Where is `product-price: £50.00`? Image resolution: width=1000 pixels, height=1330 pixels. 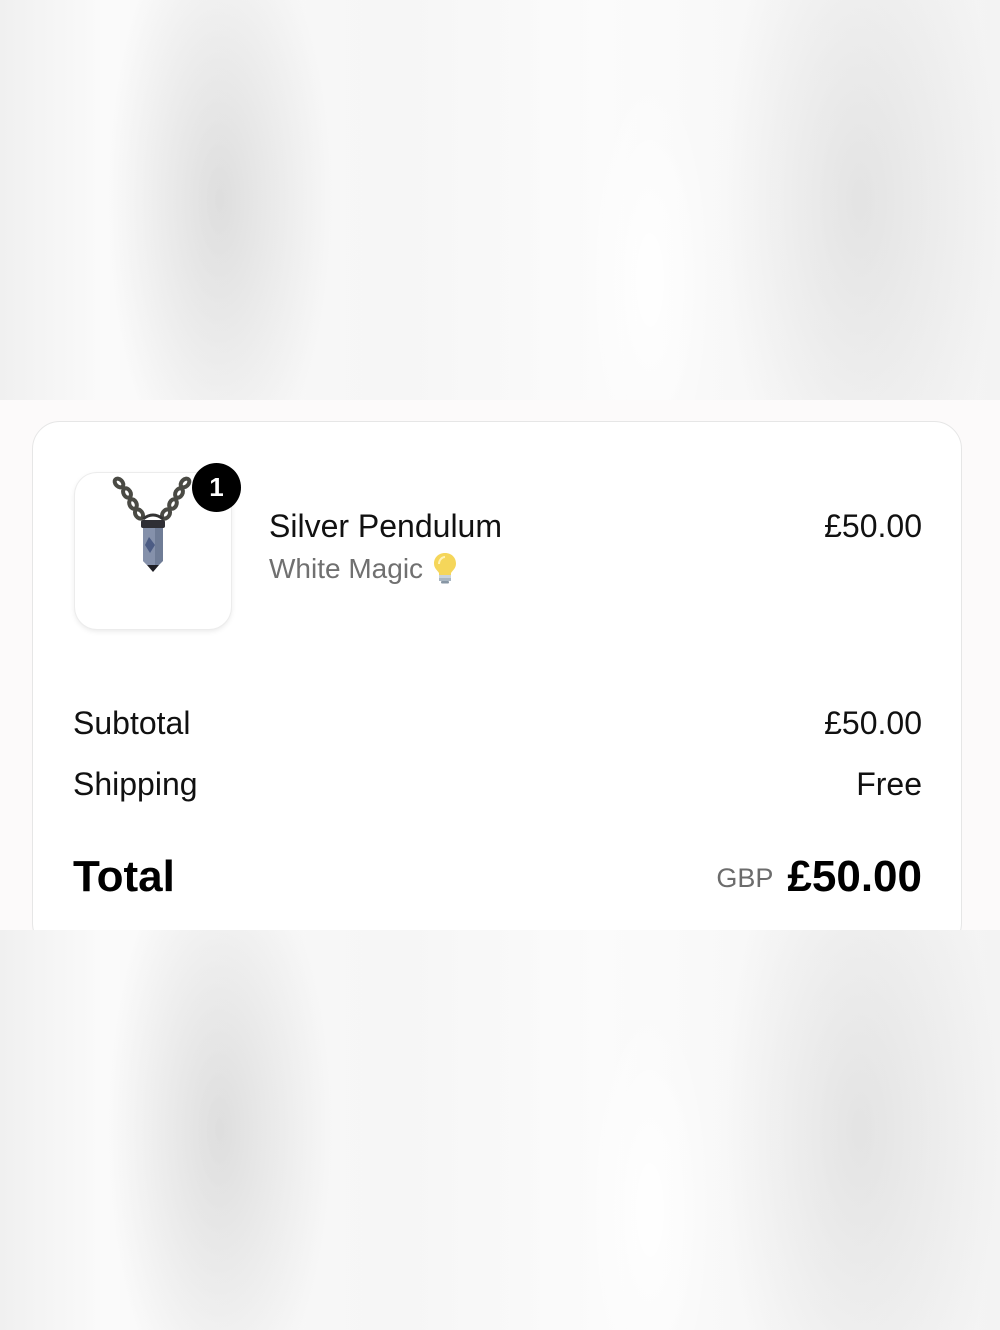 product-price: £50.00 is located at coordinates (873, 526).